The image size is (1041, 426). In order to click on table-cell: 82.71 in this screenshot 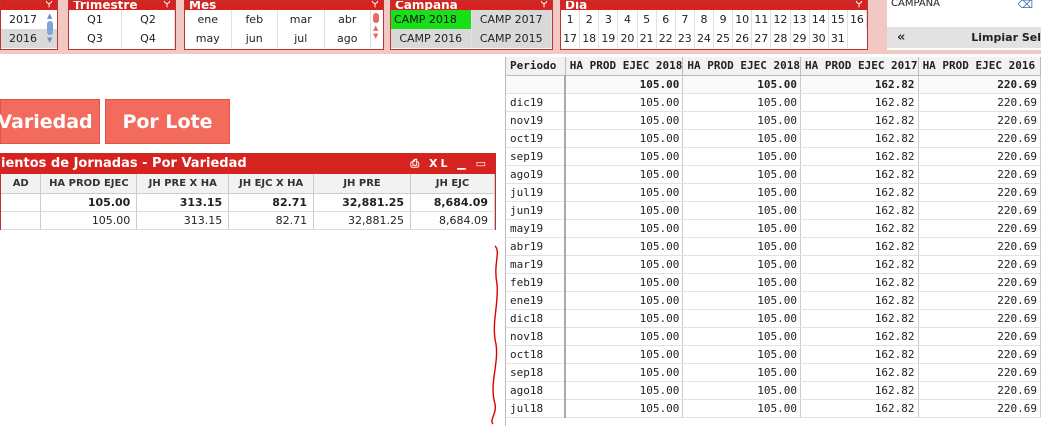, I will do `click(271, 202)`.